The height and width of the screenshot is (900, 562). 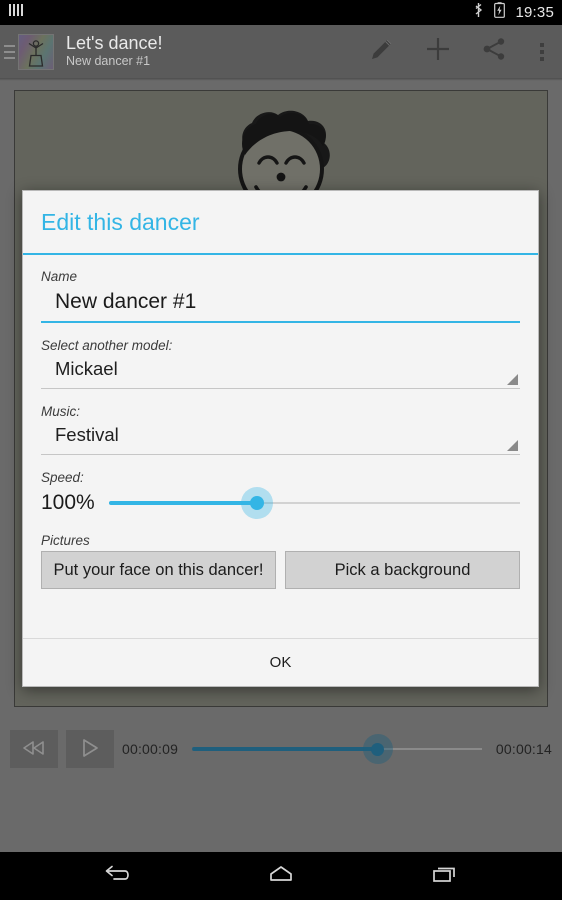 I want to click on music-label: Music:, so click(x=61, y=411).